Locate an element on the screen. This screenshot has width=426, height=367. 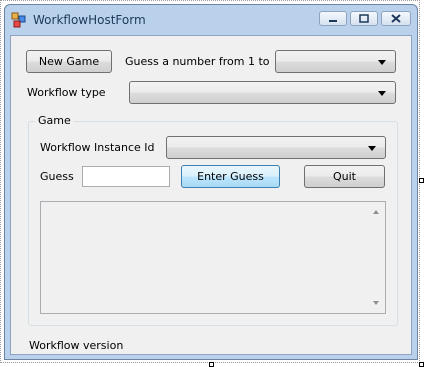
maximize-button is located at coordinates (364, 18).